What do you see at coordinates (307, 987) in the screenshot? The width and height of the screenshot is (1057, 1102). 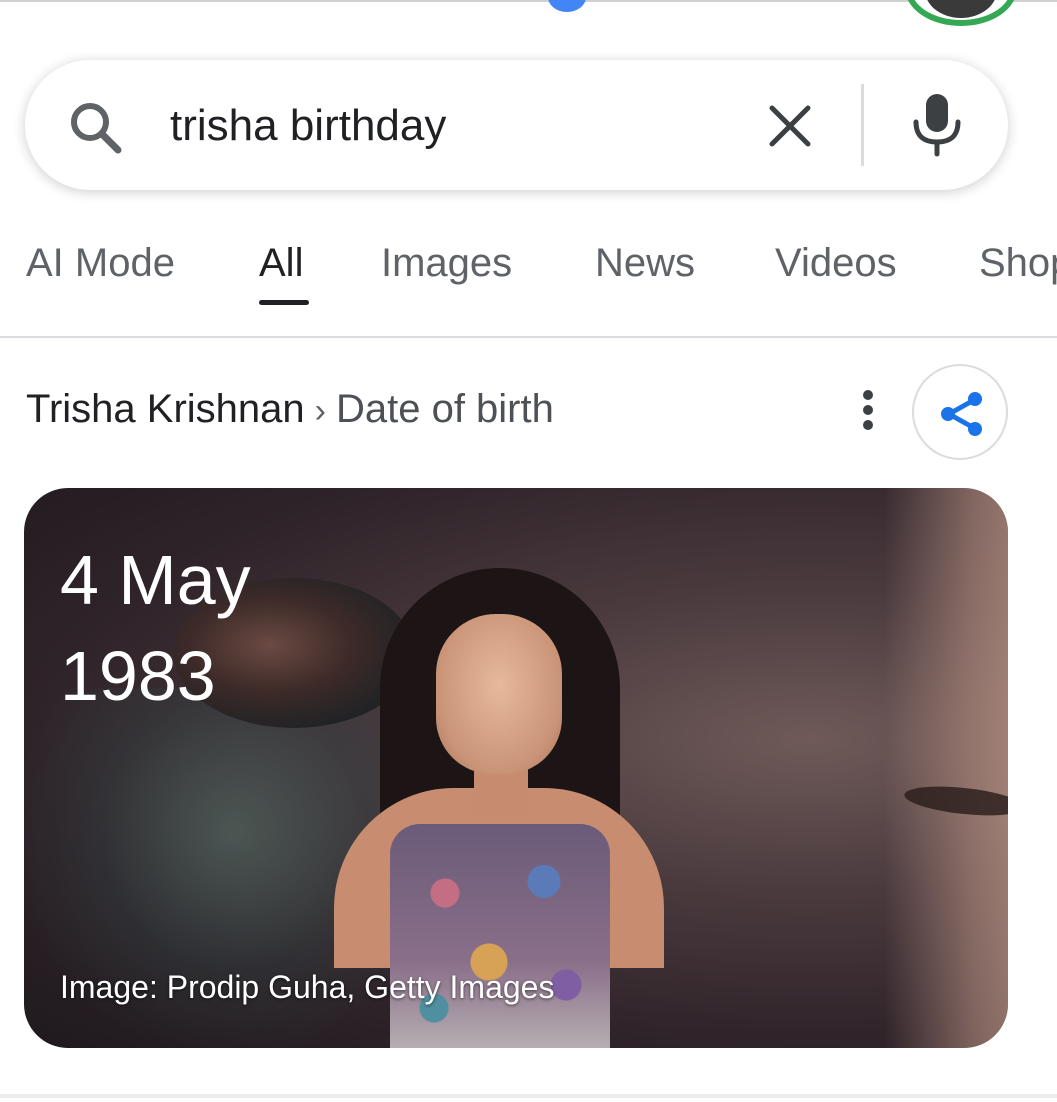 I see `image-credit: Image: Prodip Guha, Getty Images` at bounding box center [307, 987].